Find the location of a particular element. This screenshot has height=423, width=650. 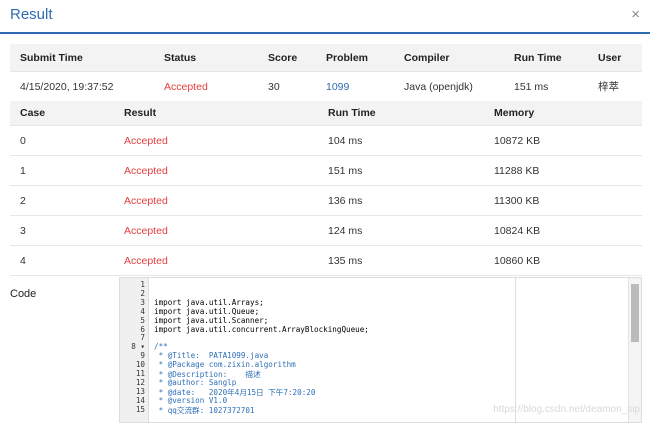

line-number: 3 is located at coordinates (142, 302).